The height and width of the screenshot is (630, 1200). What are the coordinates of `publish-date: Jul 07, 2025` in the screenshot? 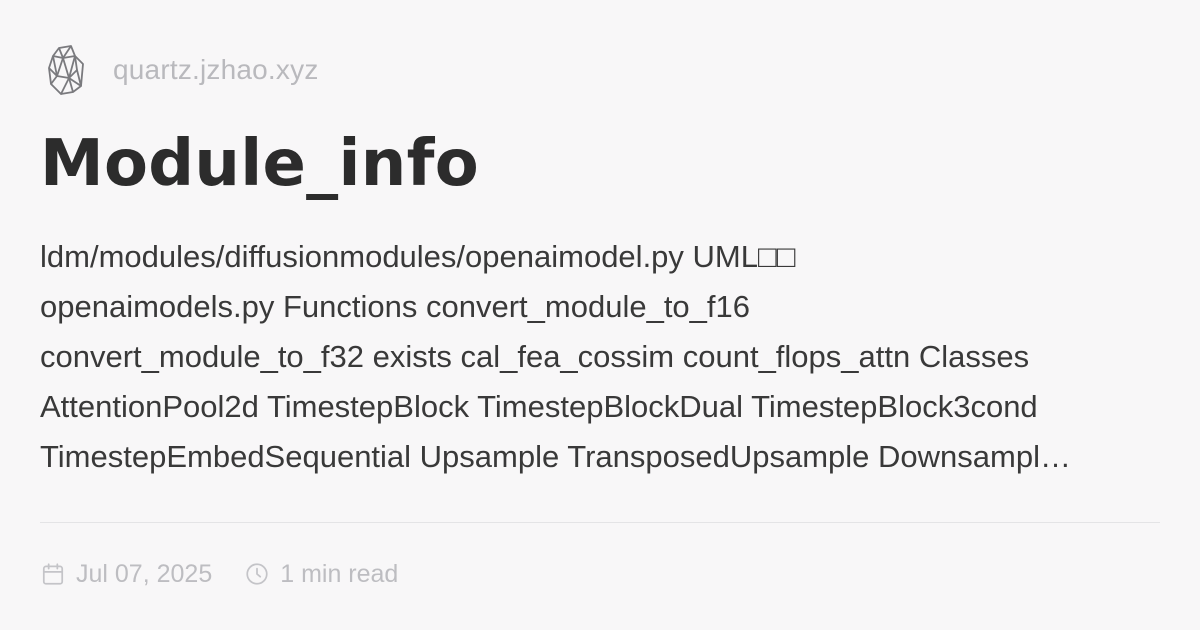 It's located at (126, 574).